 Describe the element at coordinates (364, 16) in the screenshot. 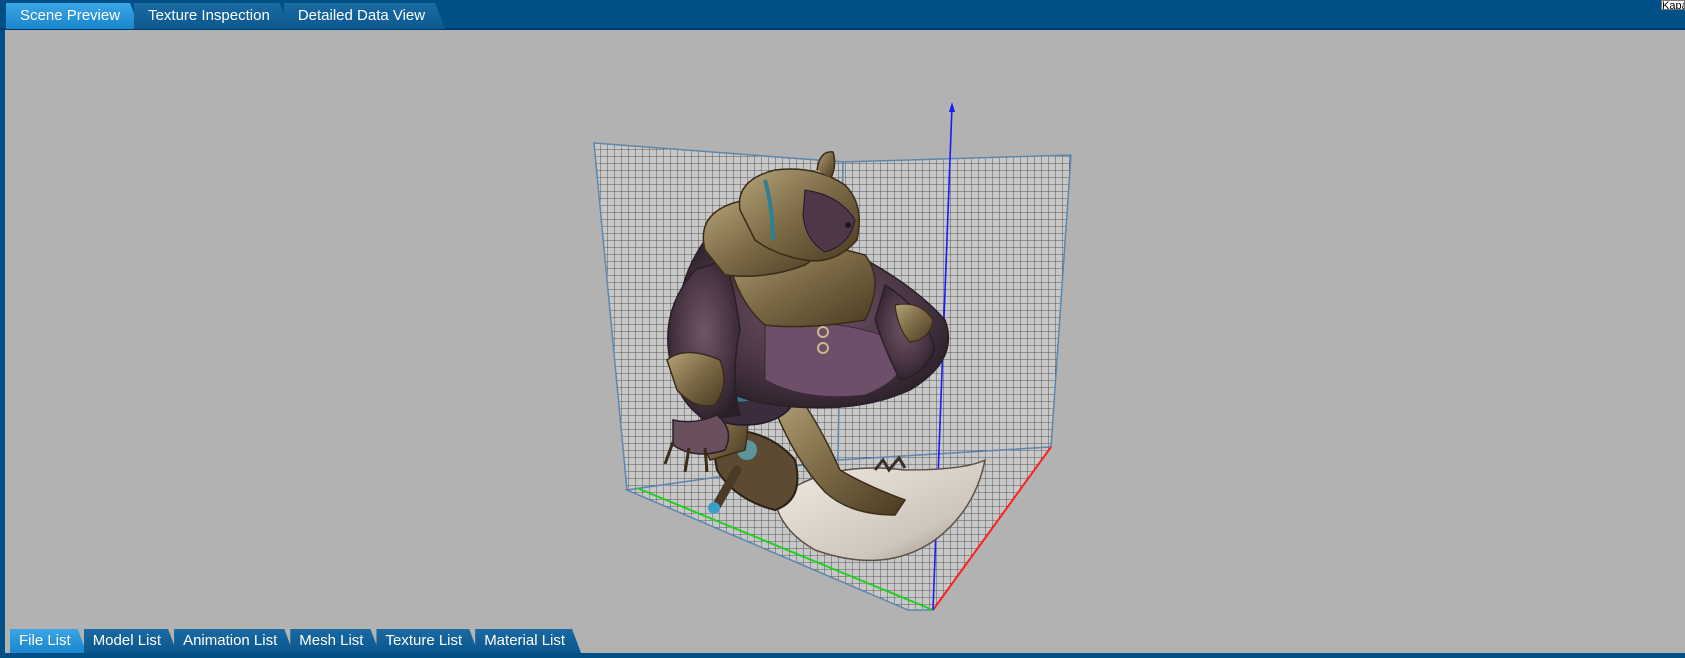

I see `tab-detailed-data-view: Detailed Data View` at that location.